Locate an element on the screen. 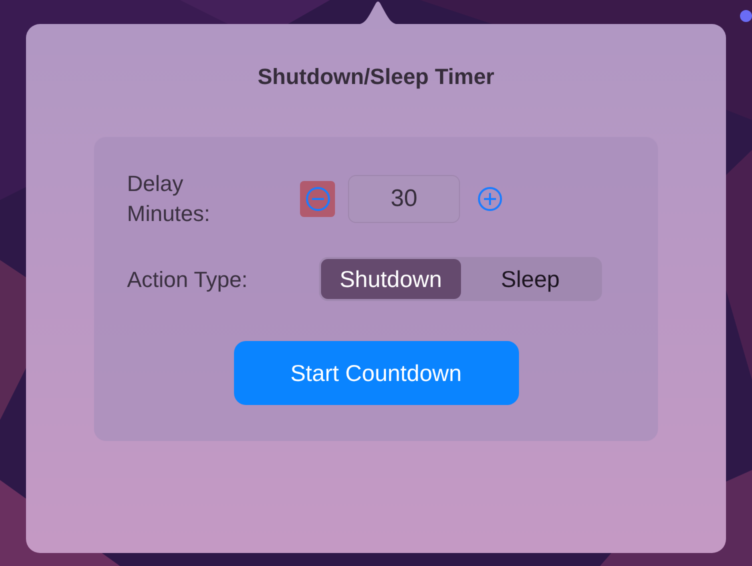 Image resolution: width=752 pixels, height=566 pixels. action-type-label: Action Type: is located at coordinates (188, 280).